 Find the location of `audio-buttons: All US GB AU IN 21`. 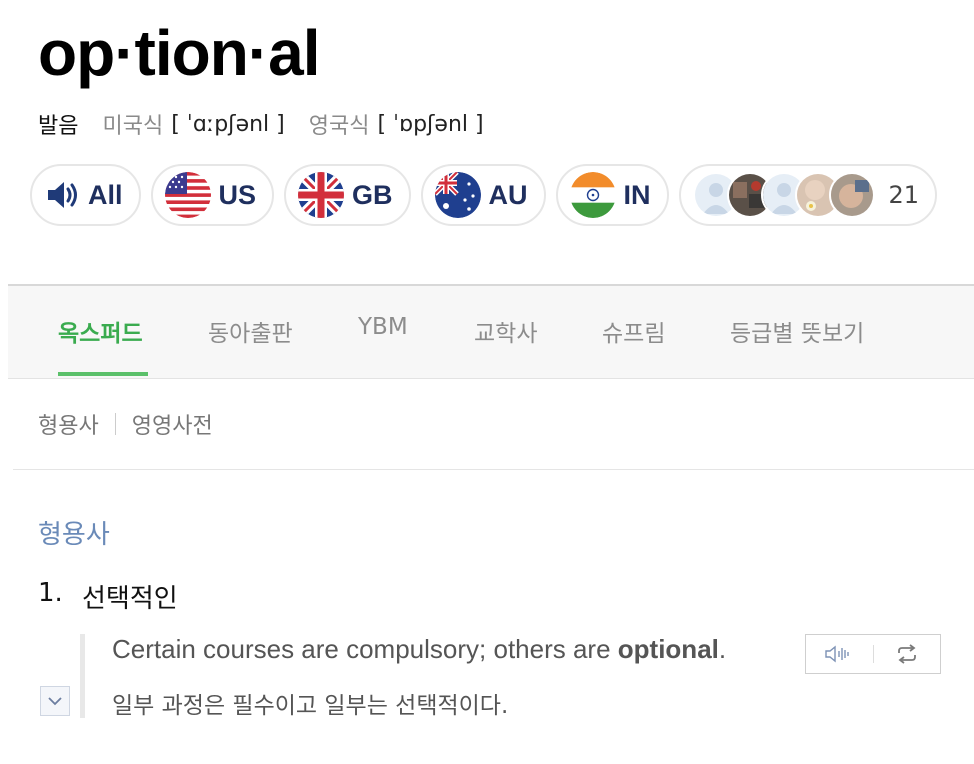

audio-buttons: All US GB AU IN 21 is located at coordinates (484, 195).